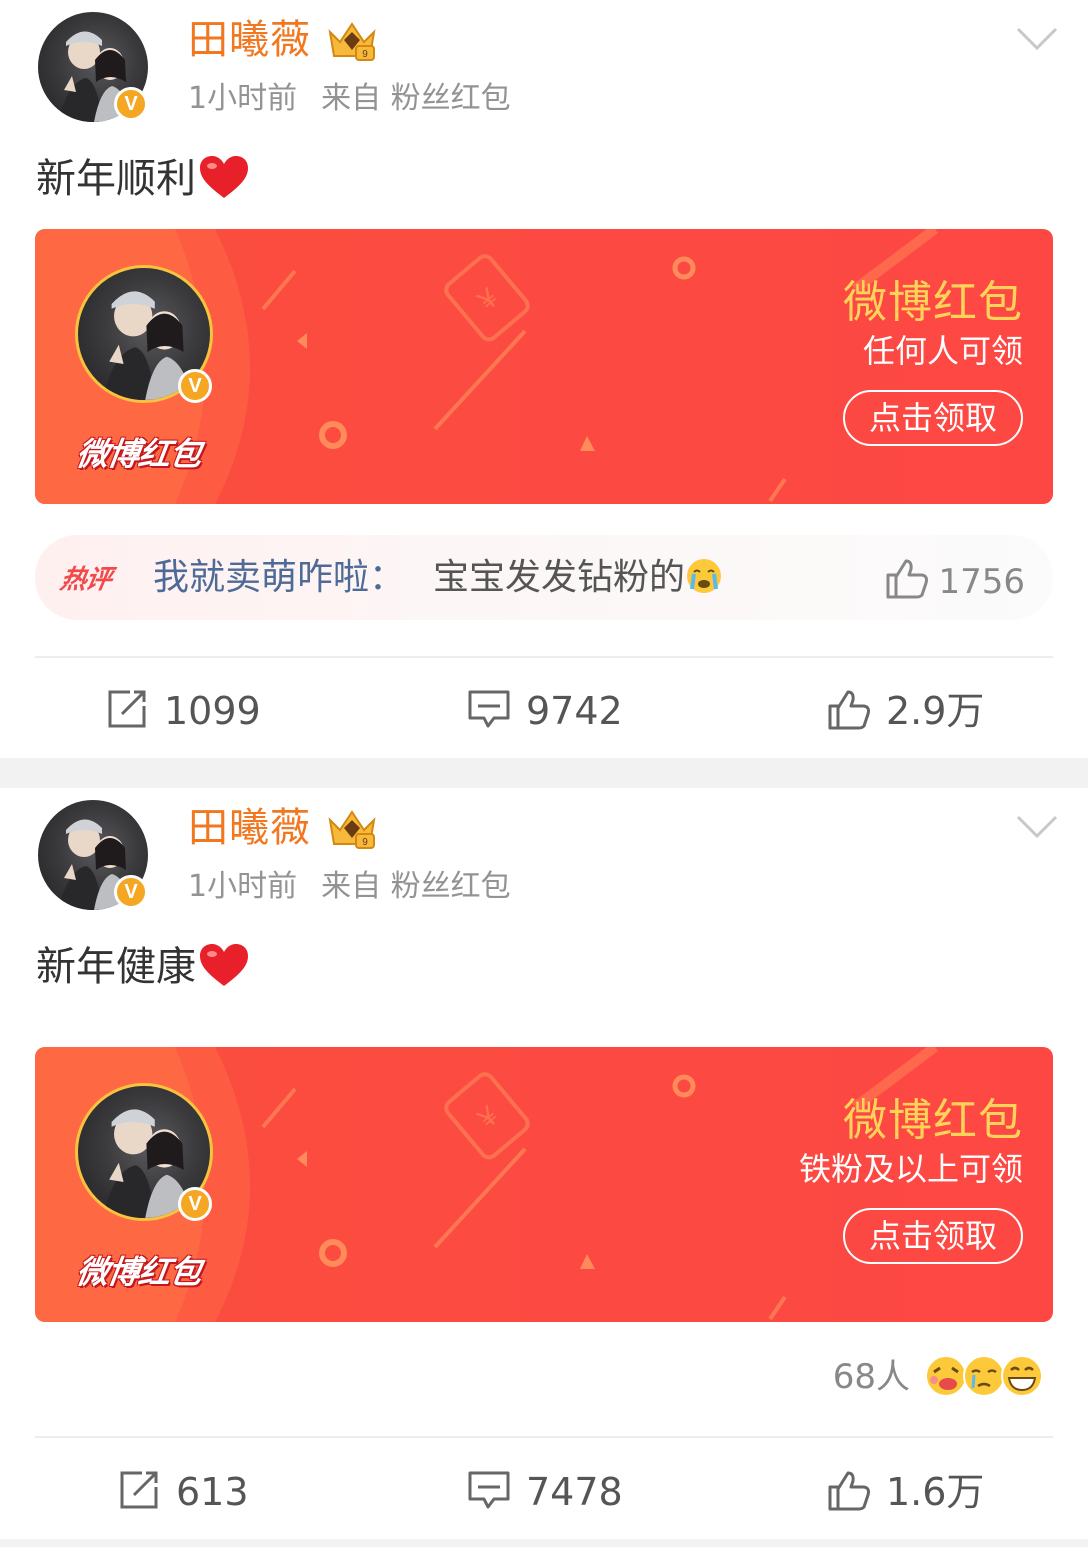 The width and height of the screenshot is (1088, 1547). I want to click on hot-comment: 热评 我就卖萌咋啦： 宝宝发发钻粉的 1756, so click(544, 577).